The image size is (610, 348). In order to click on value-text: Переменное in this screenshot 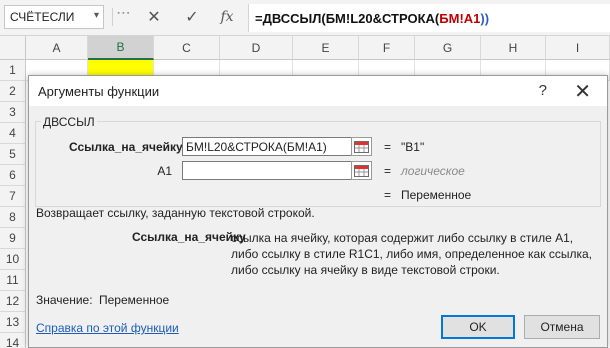, I will do `click(134, 300)`.